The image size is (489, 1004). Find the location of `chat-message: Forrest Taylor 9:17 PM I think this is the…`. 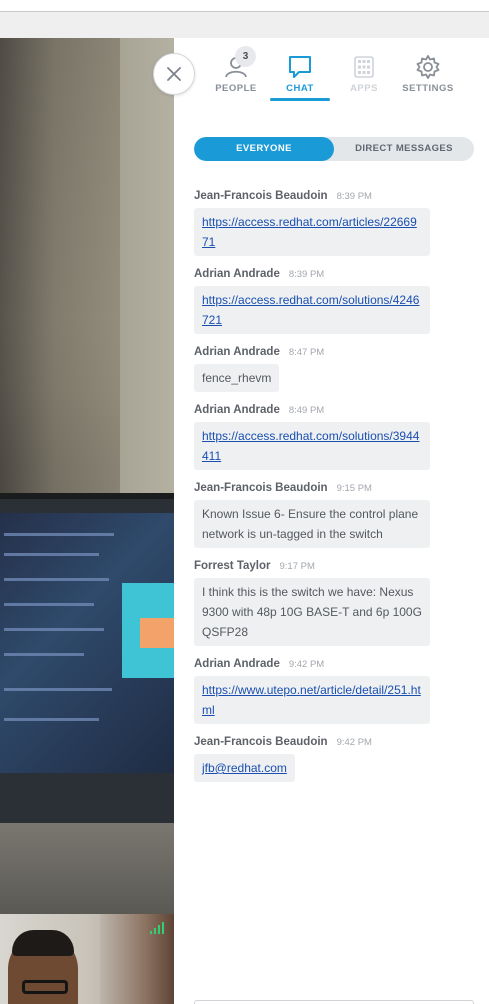

chat-message: Forrest Taylor 9:17 PM I think this is the… is located at coordinates (339, 603).